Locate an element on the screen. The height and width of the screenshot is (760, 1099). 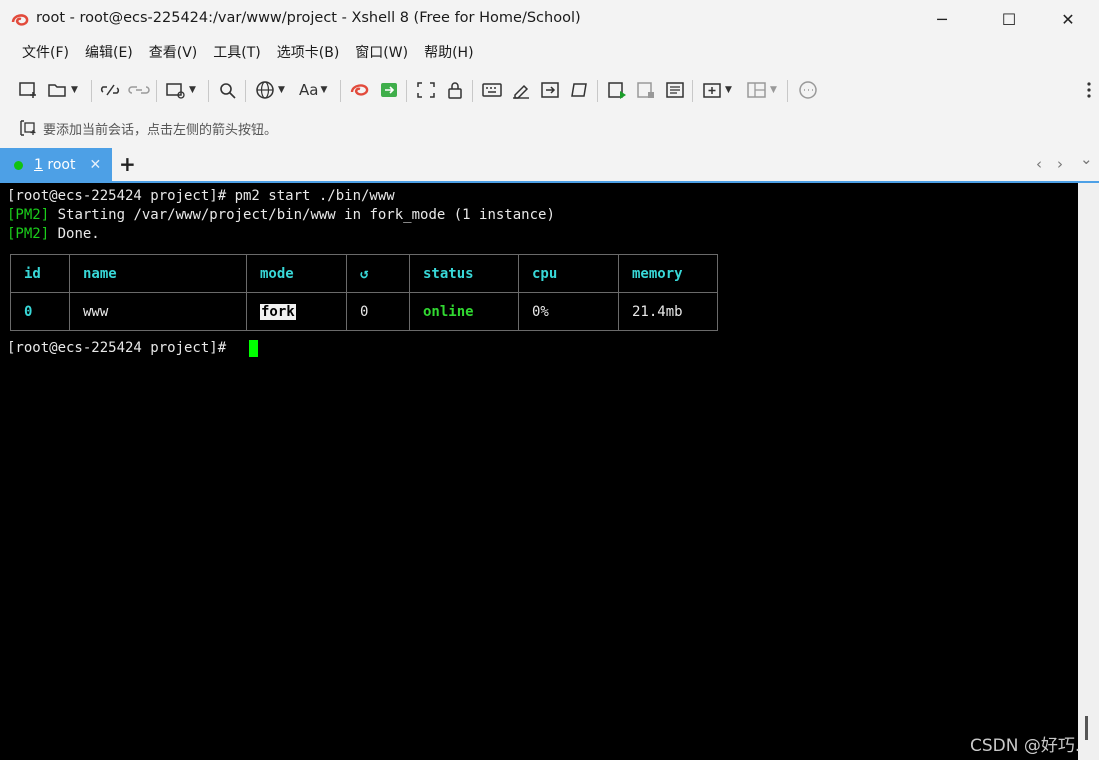
session-settings-icon: ▼ is located at coordinates (180, 90).